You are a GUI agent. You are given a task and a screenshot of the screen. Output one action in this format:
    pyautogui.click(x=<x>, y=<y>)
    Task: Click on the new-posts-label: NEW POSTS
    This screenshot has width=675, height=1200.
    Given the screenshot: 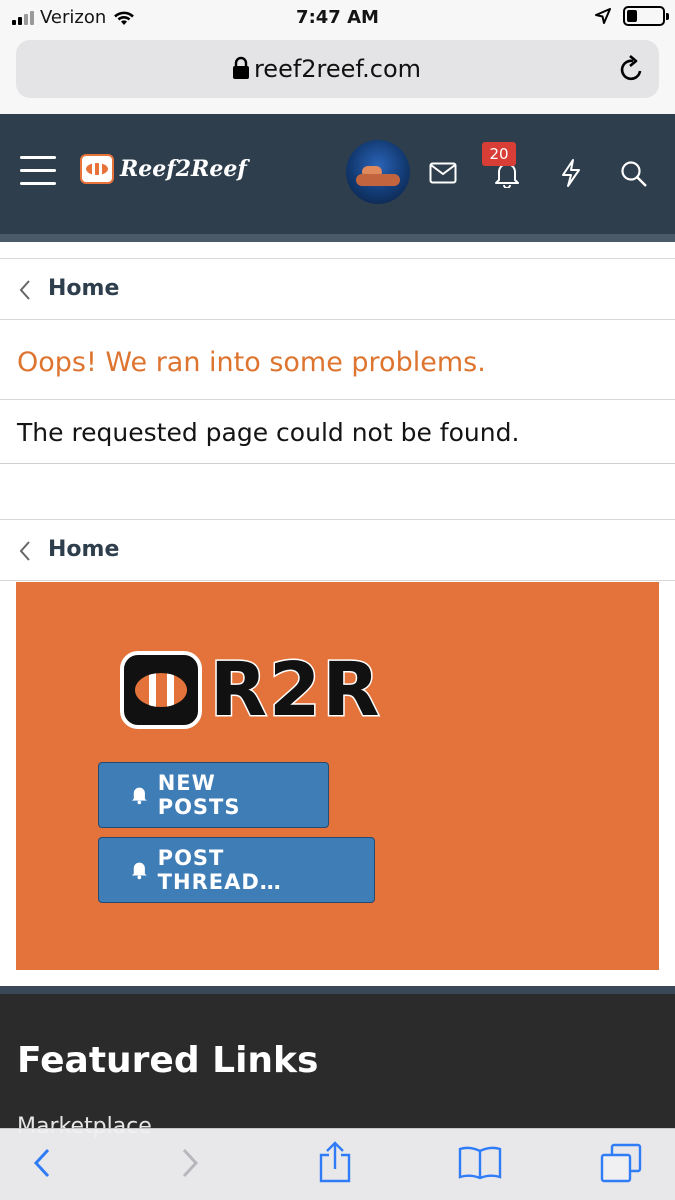 What is the action you would take?
    pyautogui.click(x=199, y=795)
    